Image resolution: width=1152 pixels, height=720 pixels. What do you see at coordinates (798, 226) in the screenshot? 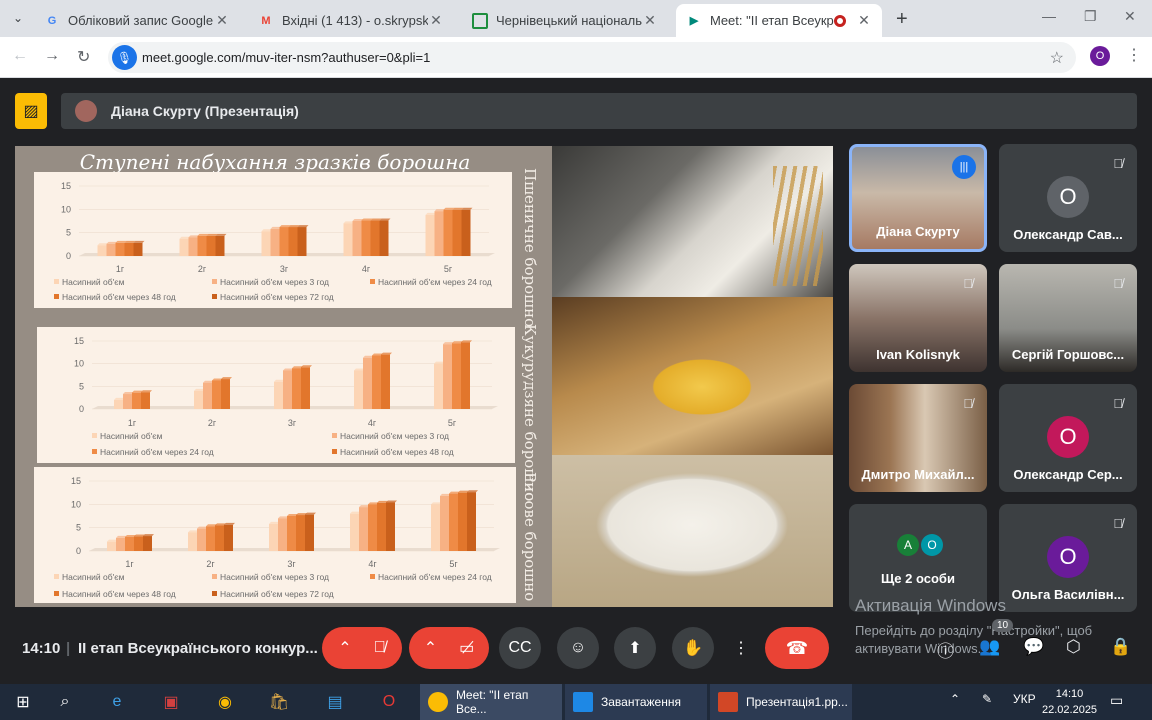
I see `wheat-ears-image` at bounding box center [798, 226].